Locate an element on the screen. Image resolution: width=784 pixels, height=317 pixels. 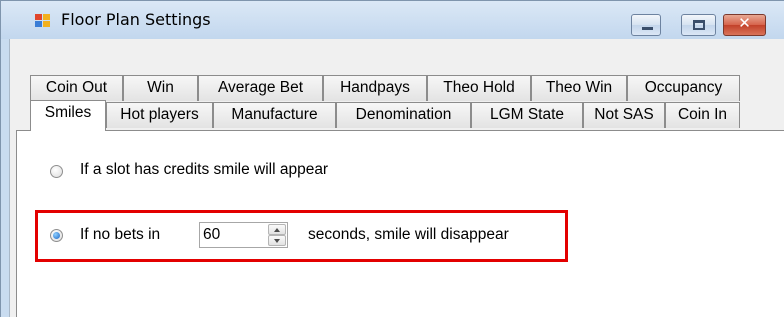
credits-smile-radio is located at coordinates (56, 171).